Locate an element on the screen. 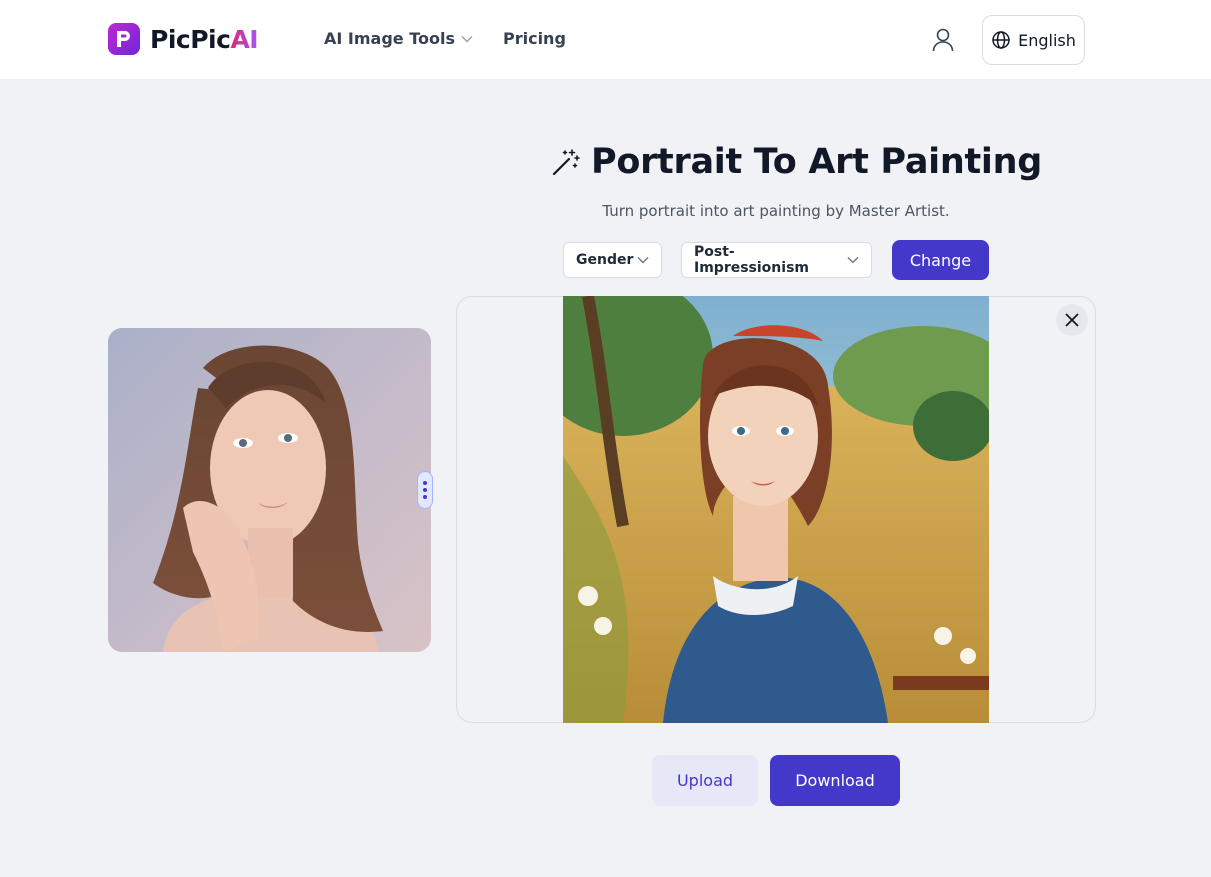 The width and height of the screenshot is (1211, 877). magic-wand-icon is located at coordinates (566, 162).